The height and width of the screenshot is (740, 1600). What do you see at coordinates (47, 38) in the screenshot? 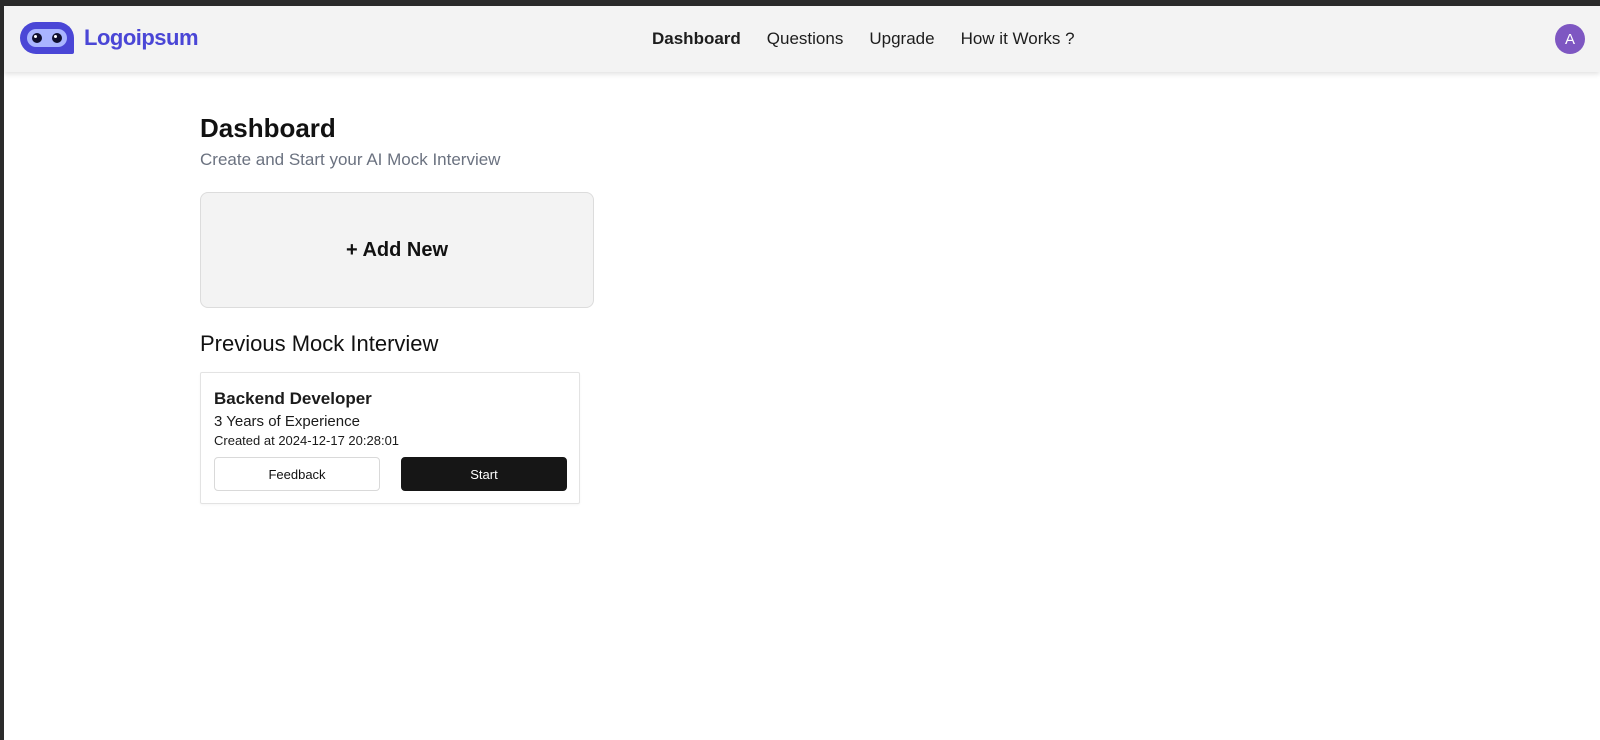
I see `robot-logo-icon` at bounding box center [47, 38].